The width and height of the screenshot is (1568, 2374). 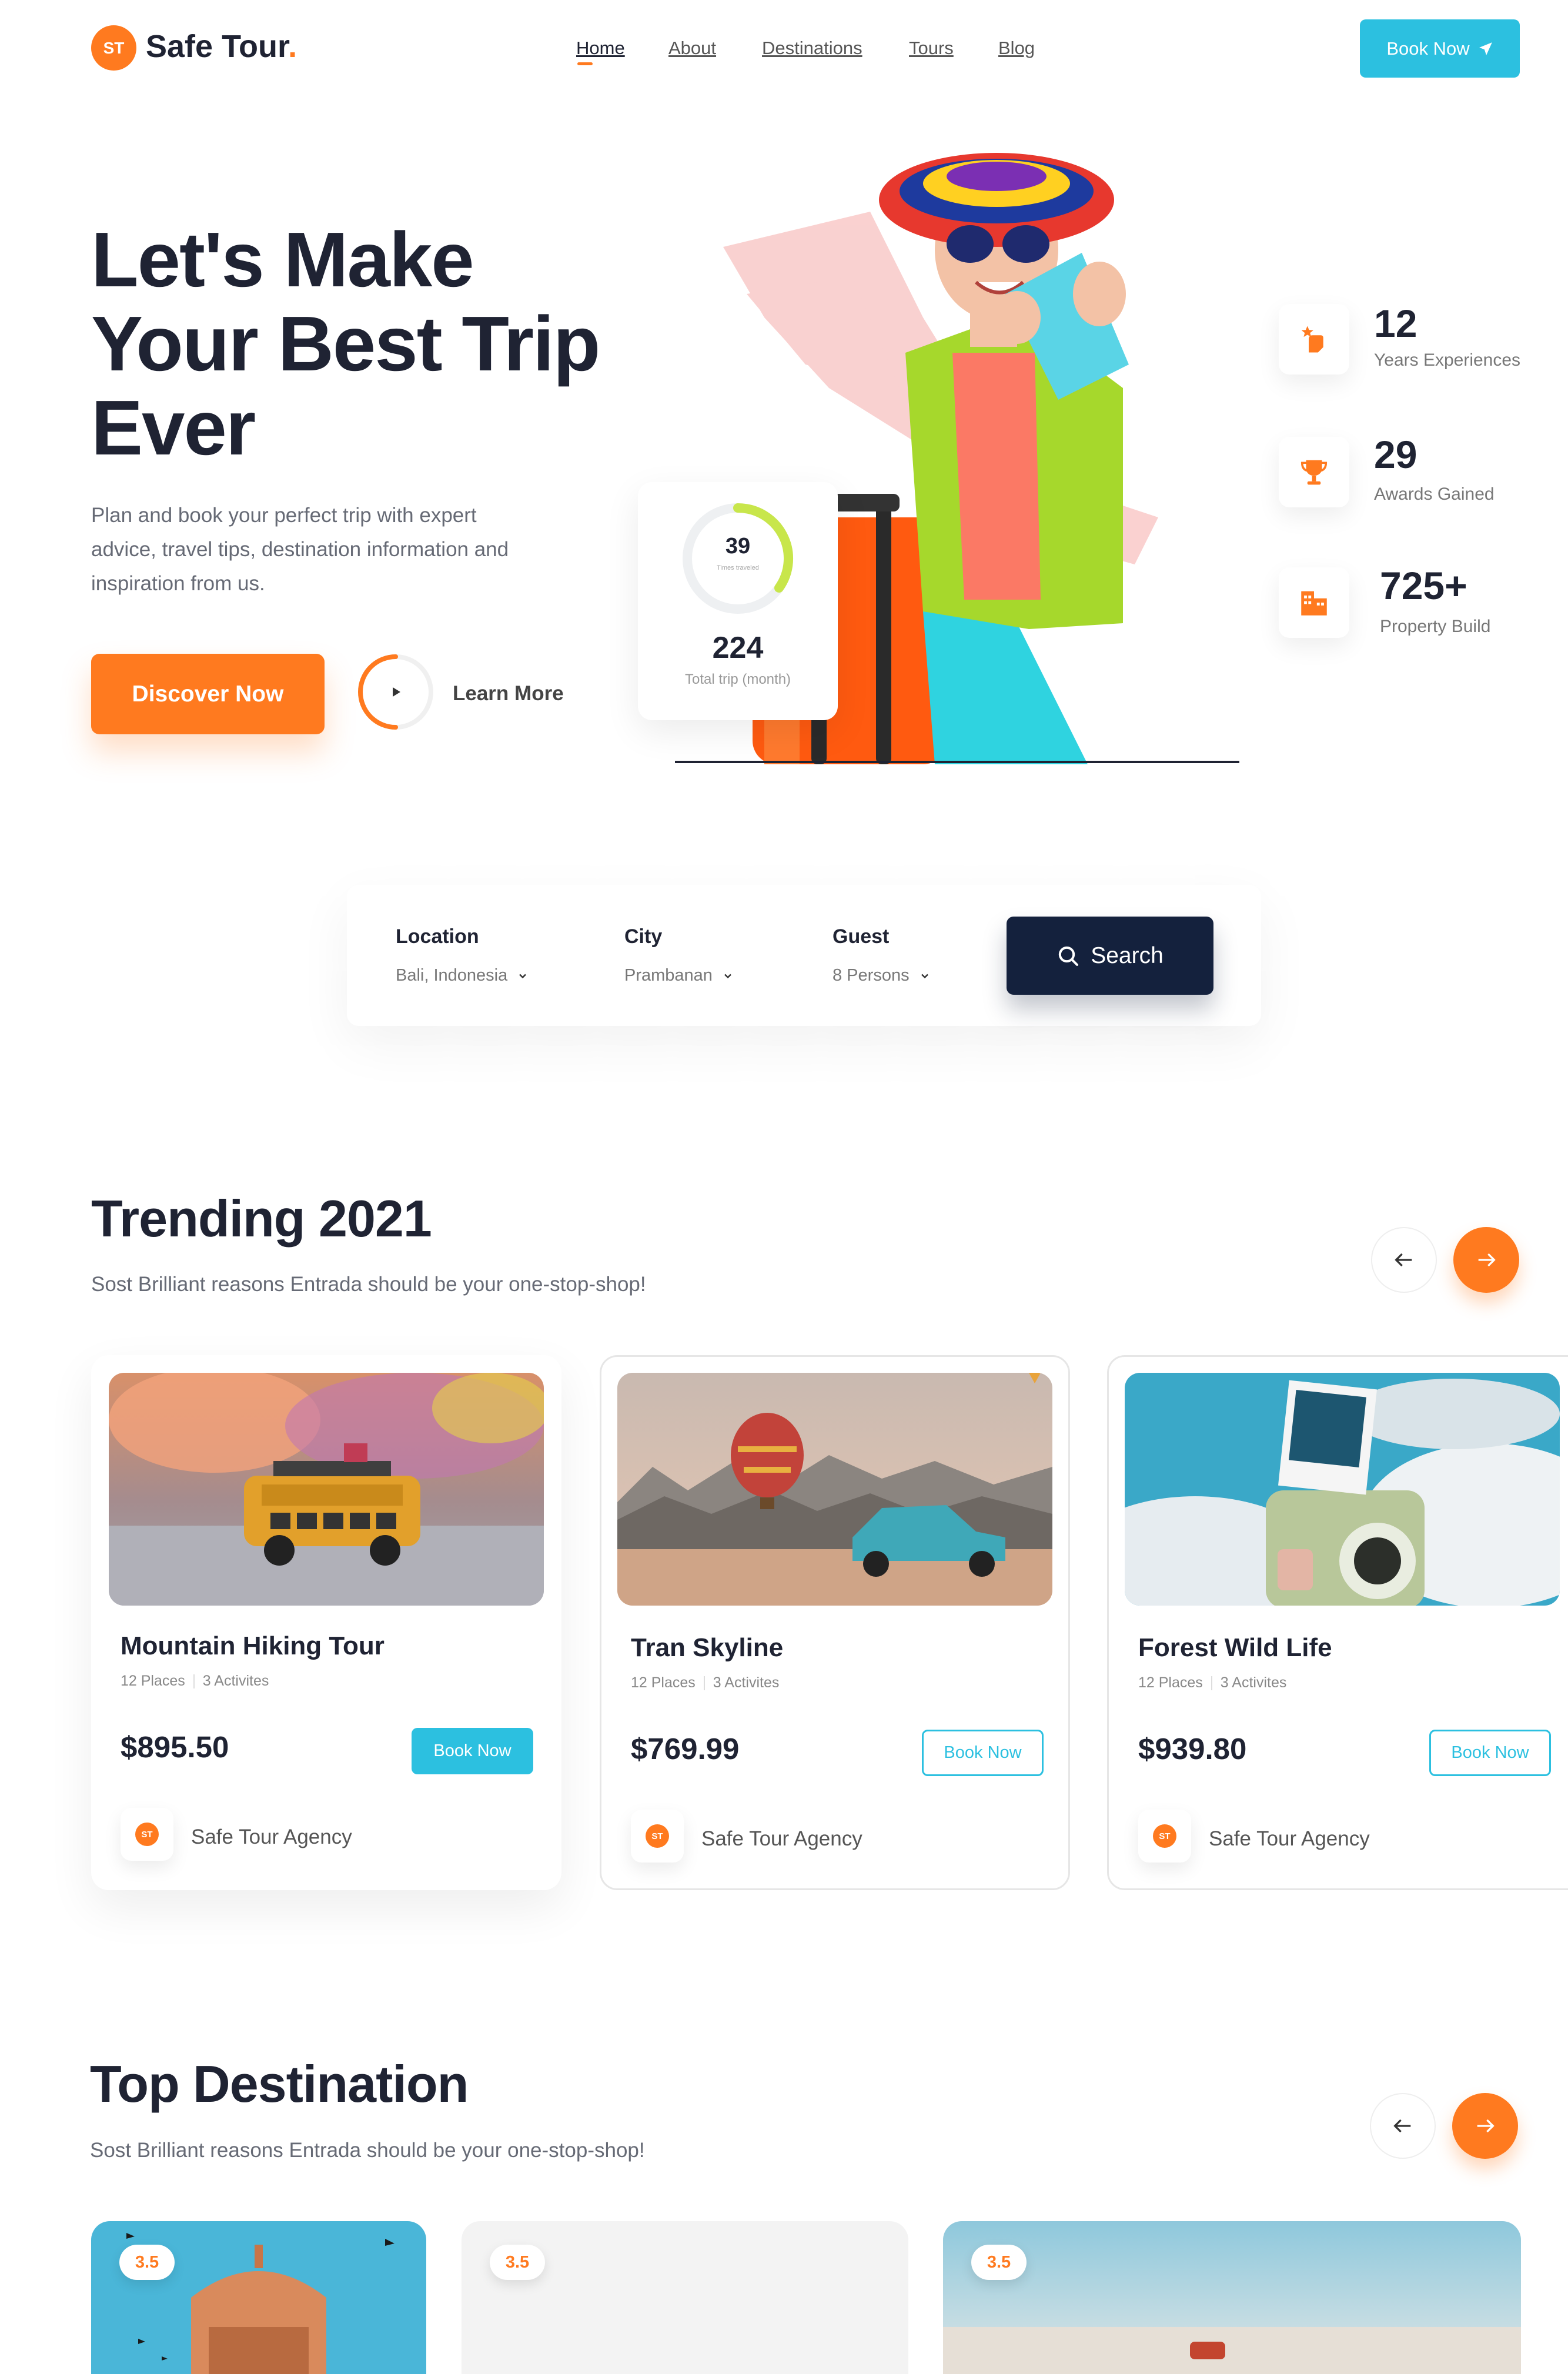 I want to click on trending-title: Trending 2021, so click(x=261, y=1218).